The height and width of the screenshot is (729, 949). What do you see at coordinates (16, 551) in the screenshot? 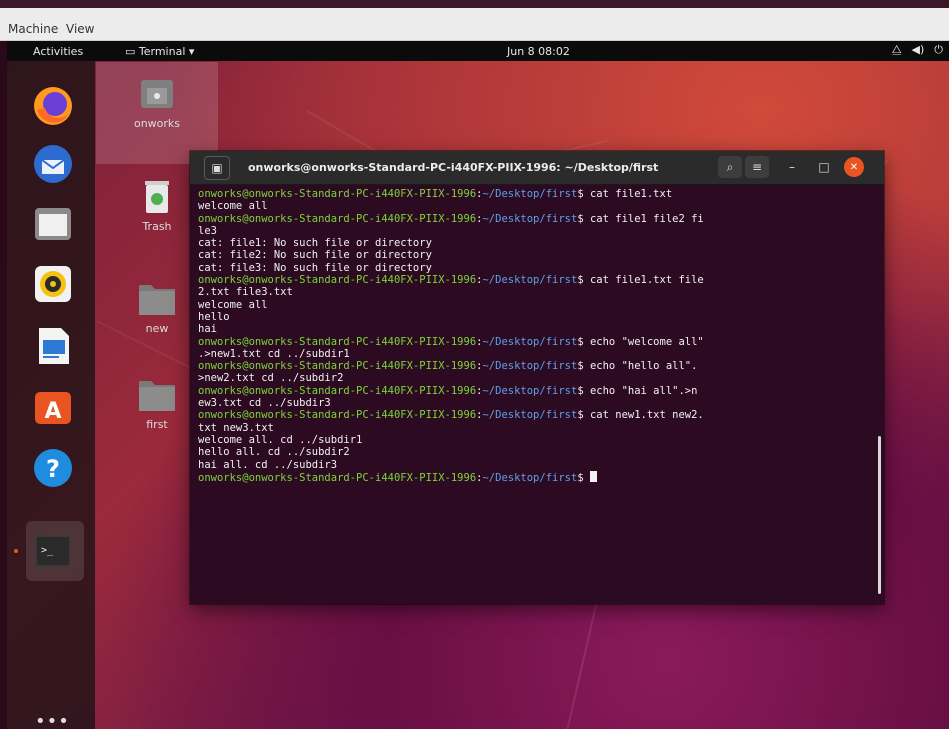
I see `running-indicator` at bounding box center [16, 551].